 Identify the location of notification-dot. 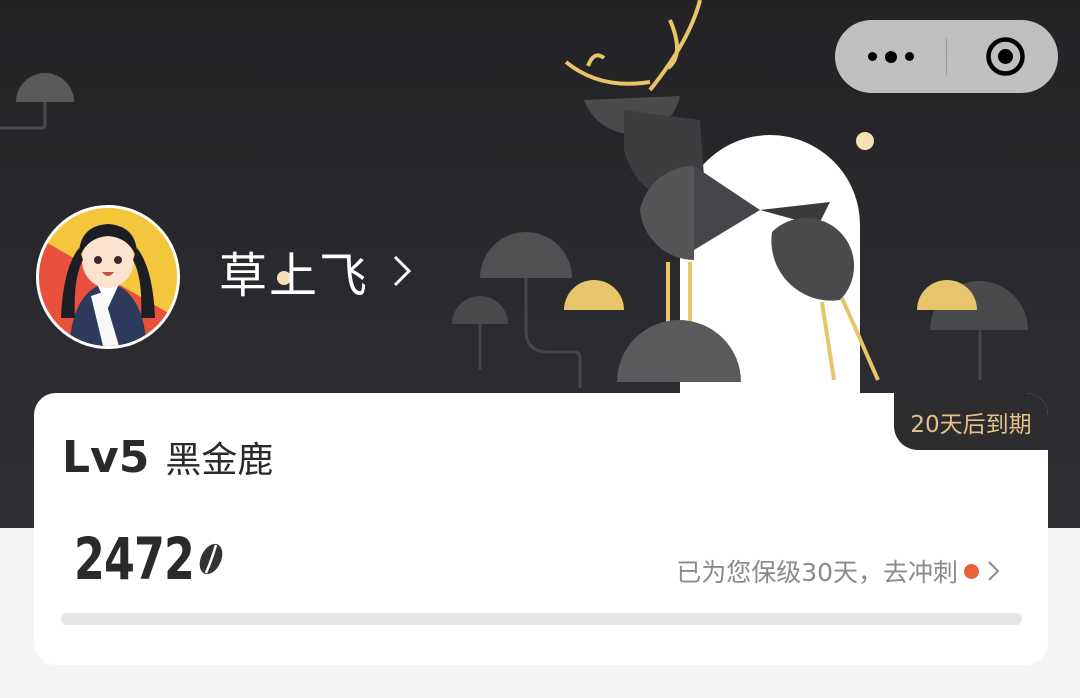
(971, 571).